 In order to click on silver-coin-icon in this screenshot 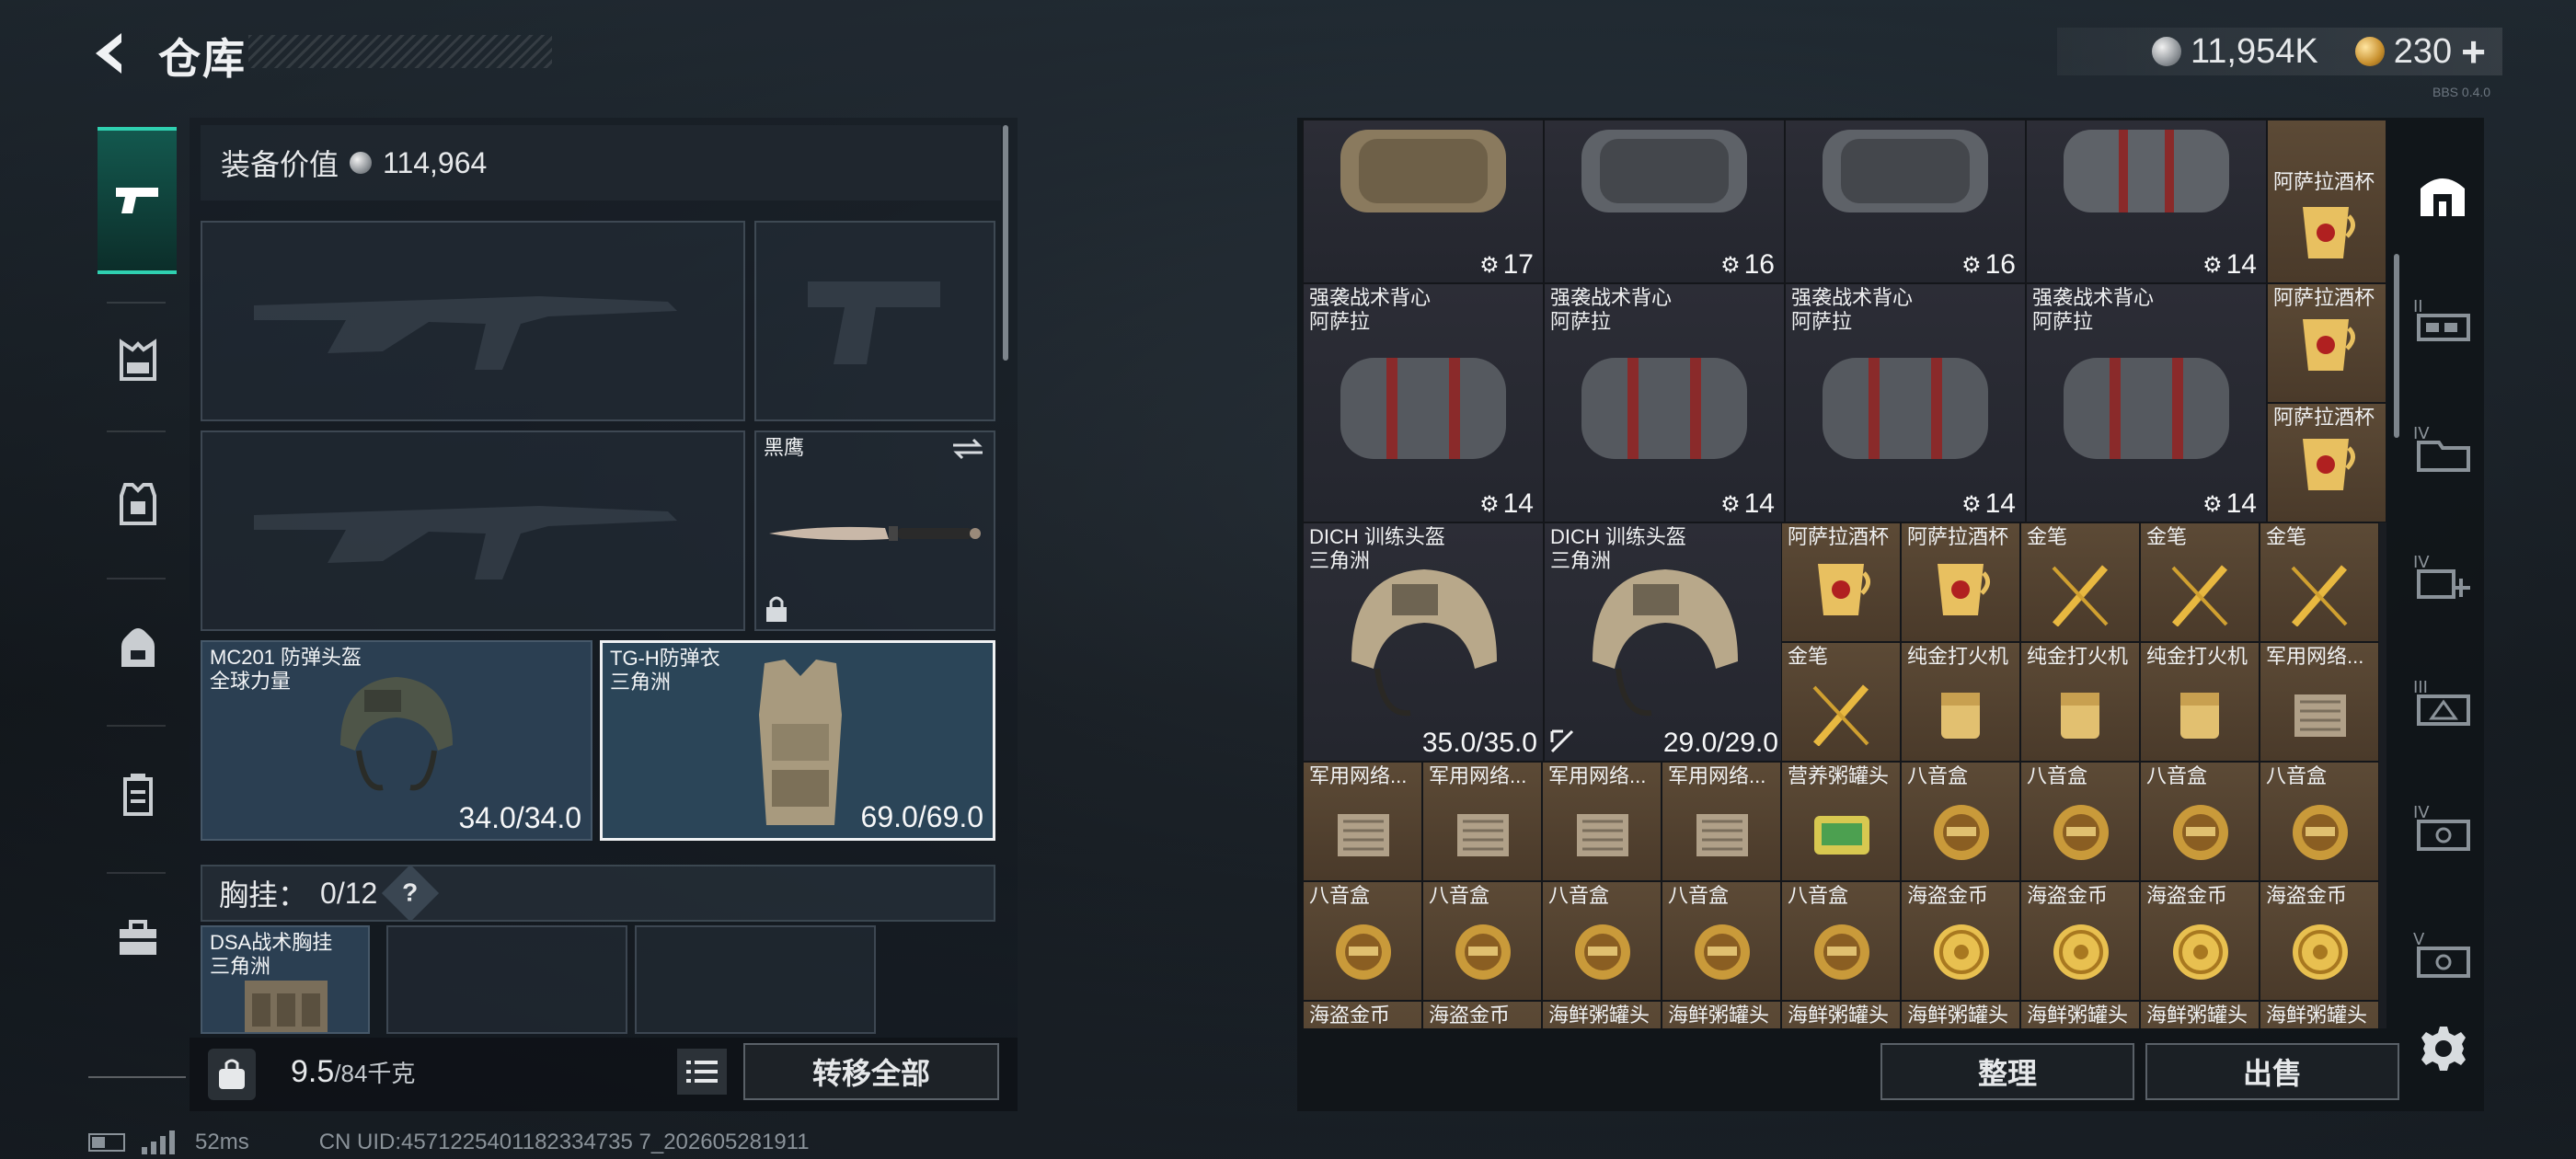, I will do `click(2166, 51)`.